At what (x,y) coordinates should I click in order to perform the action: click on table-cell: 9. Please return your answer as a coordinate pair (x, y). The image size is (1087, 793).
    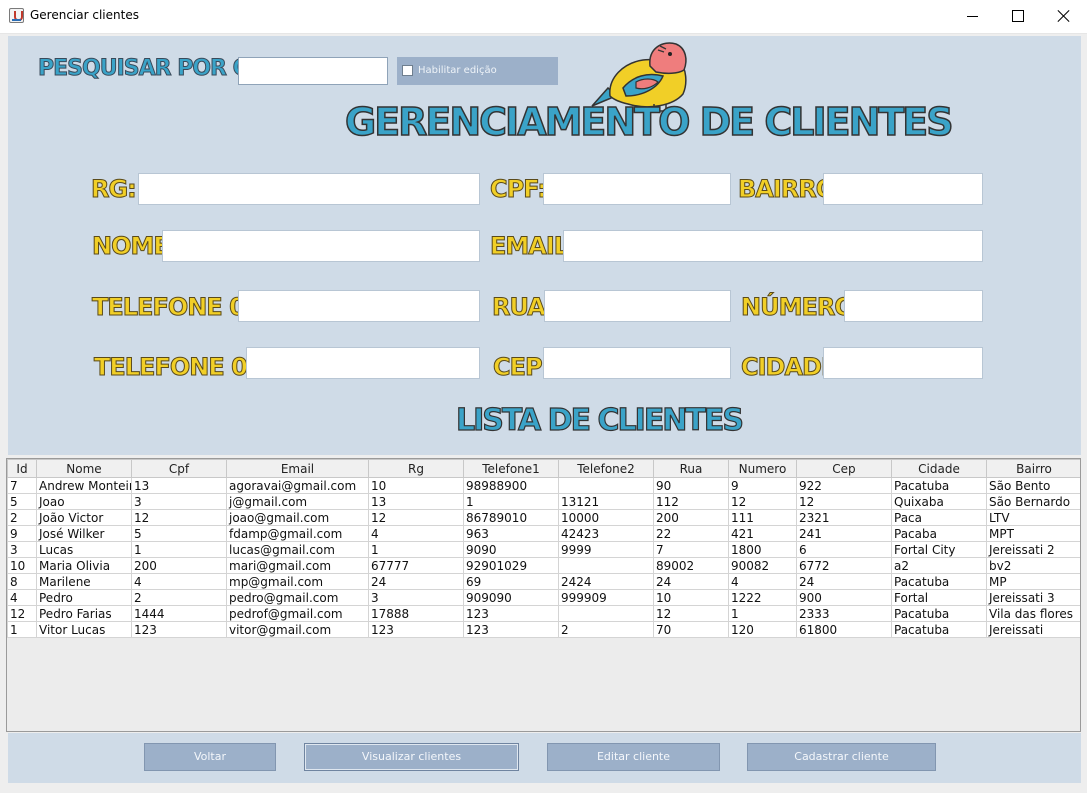
    Looking at the image, I should click on (22, 533).